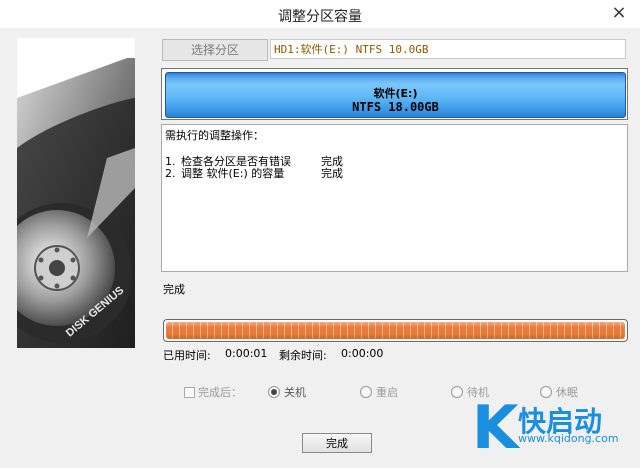  I want to click on progress-fill, so click(395, 330).